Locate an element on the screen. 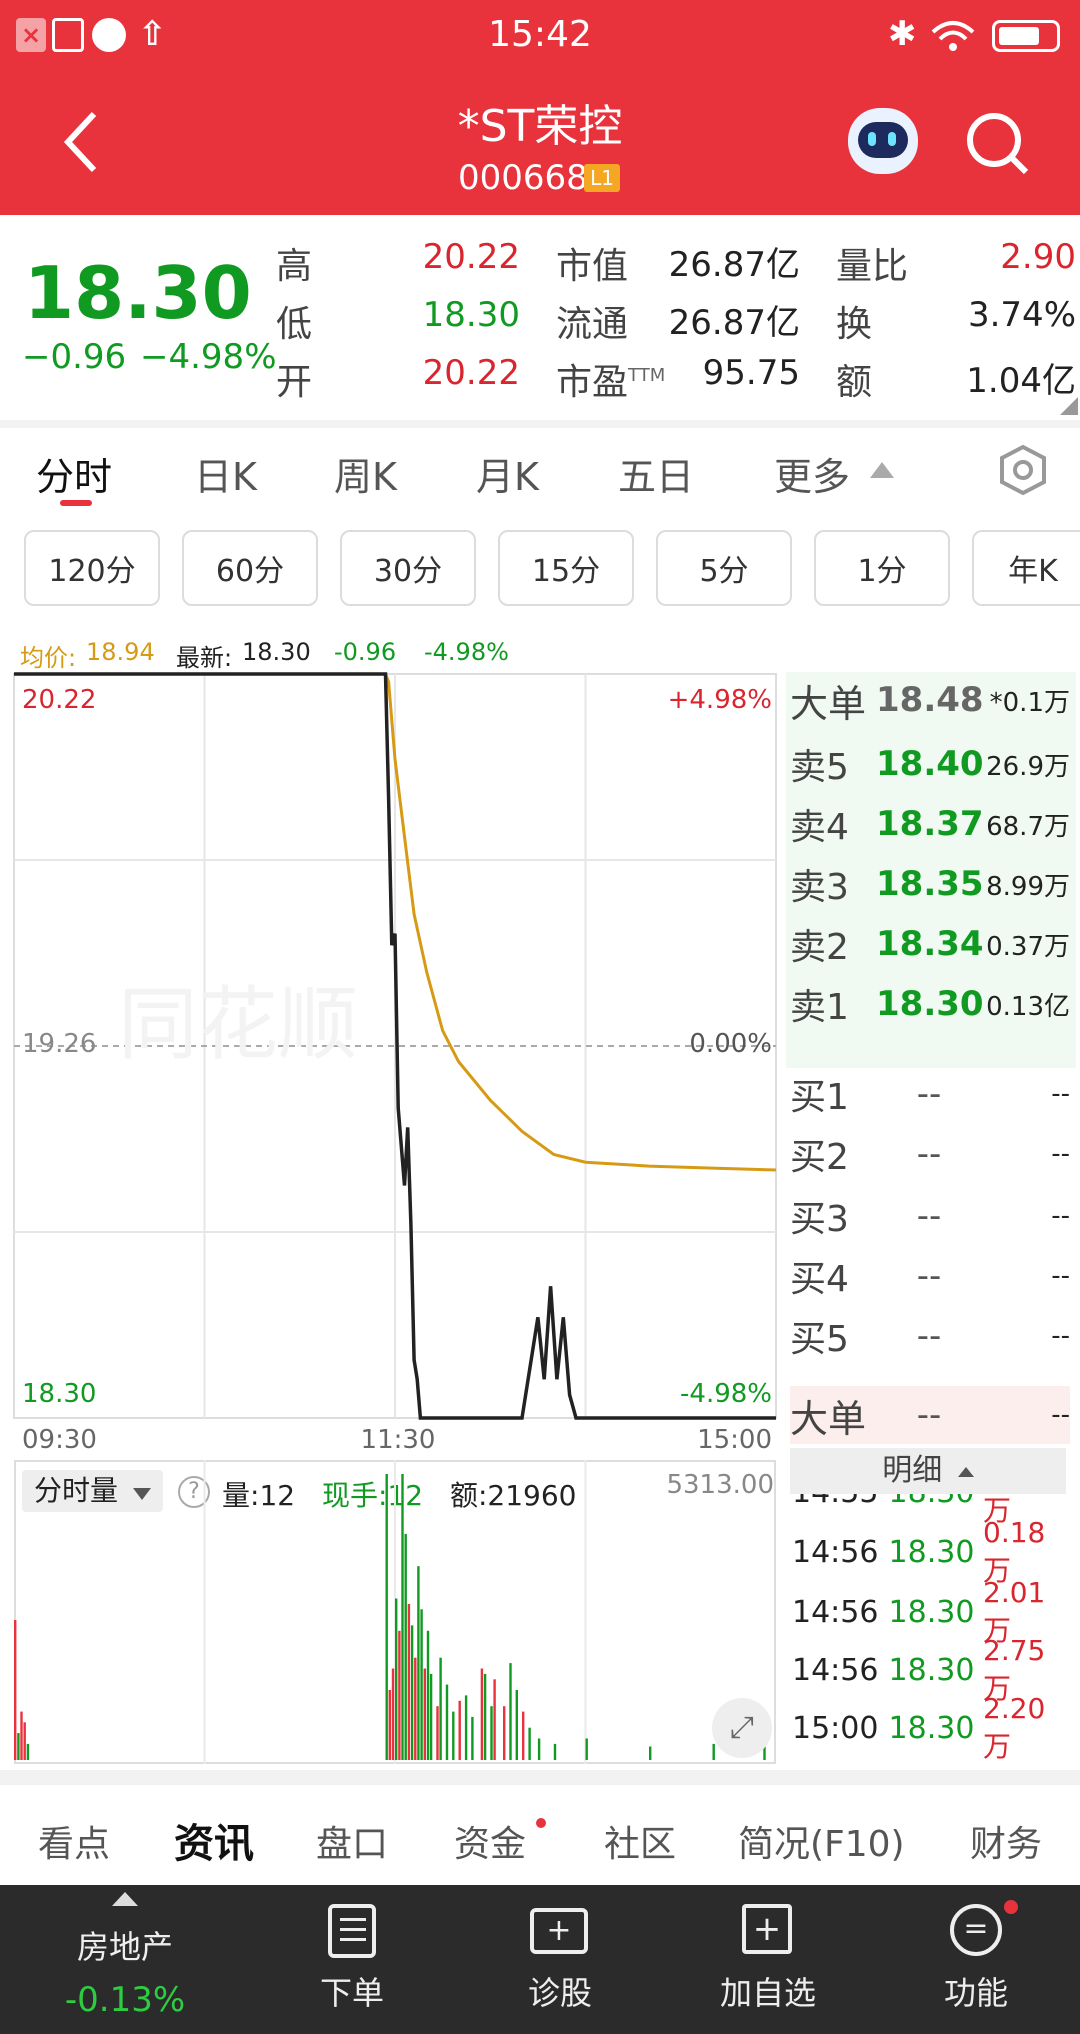 The width and height of the screenshot is (1080, 2034). search-icon is located at coordinates (997, 143).